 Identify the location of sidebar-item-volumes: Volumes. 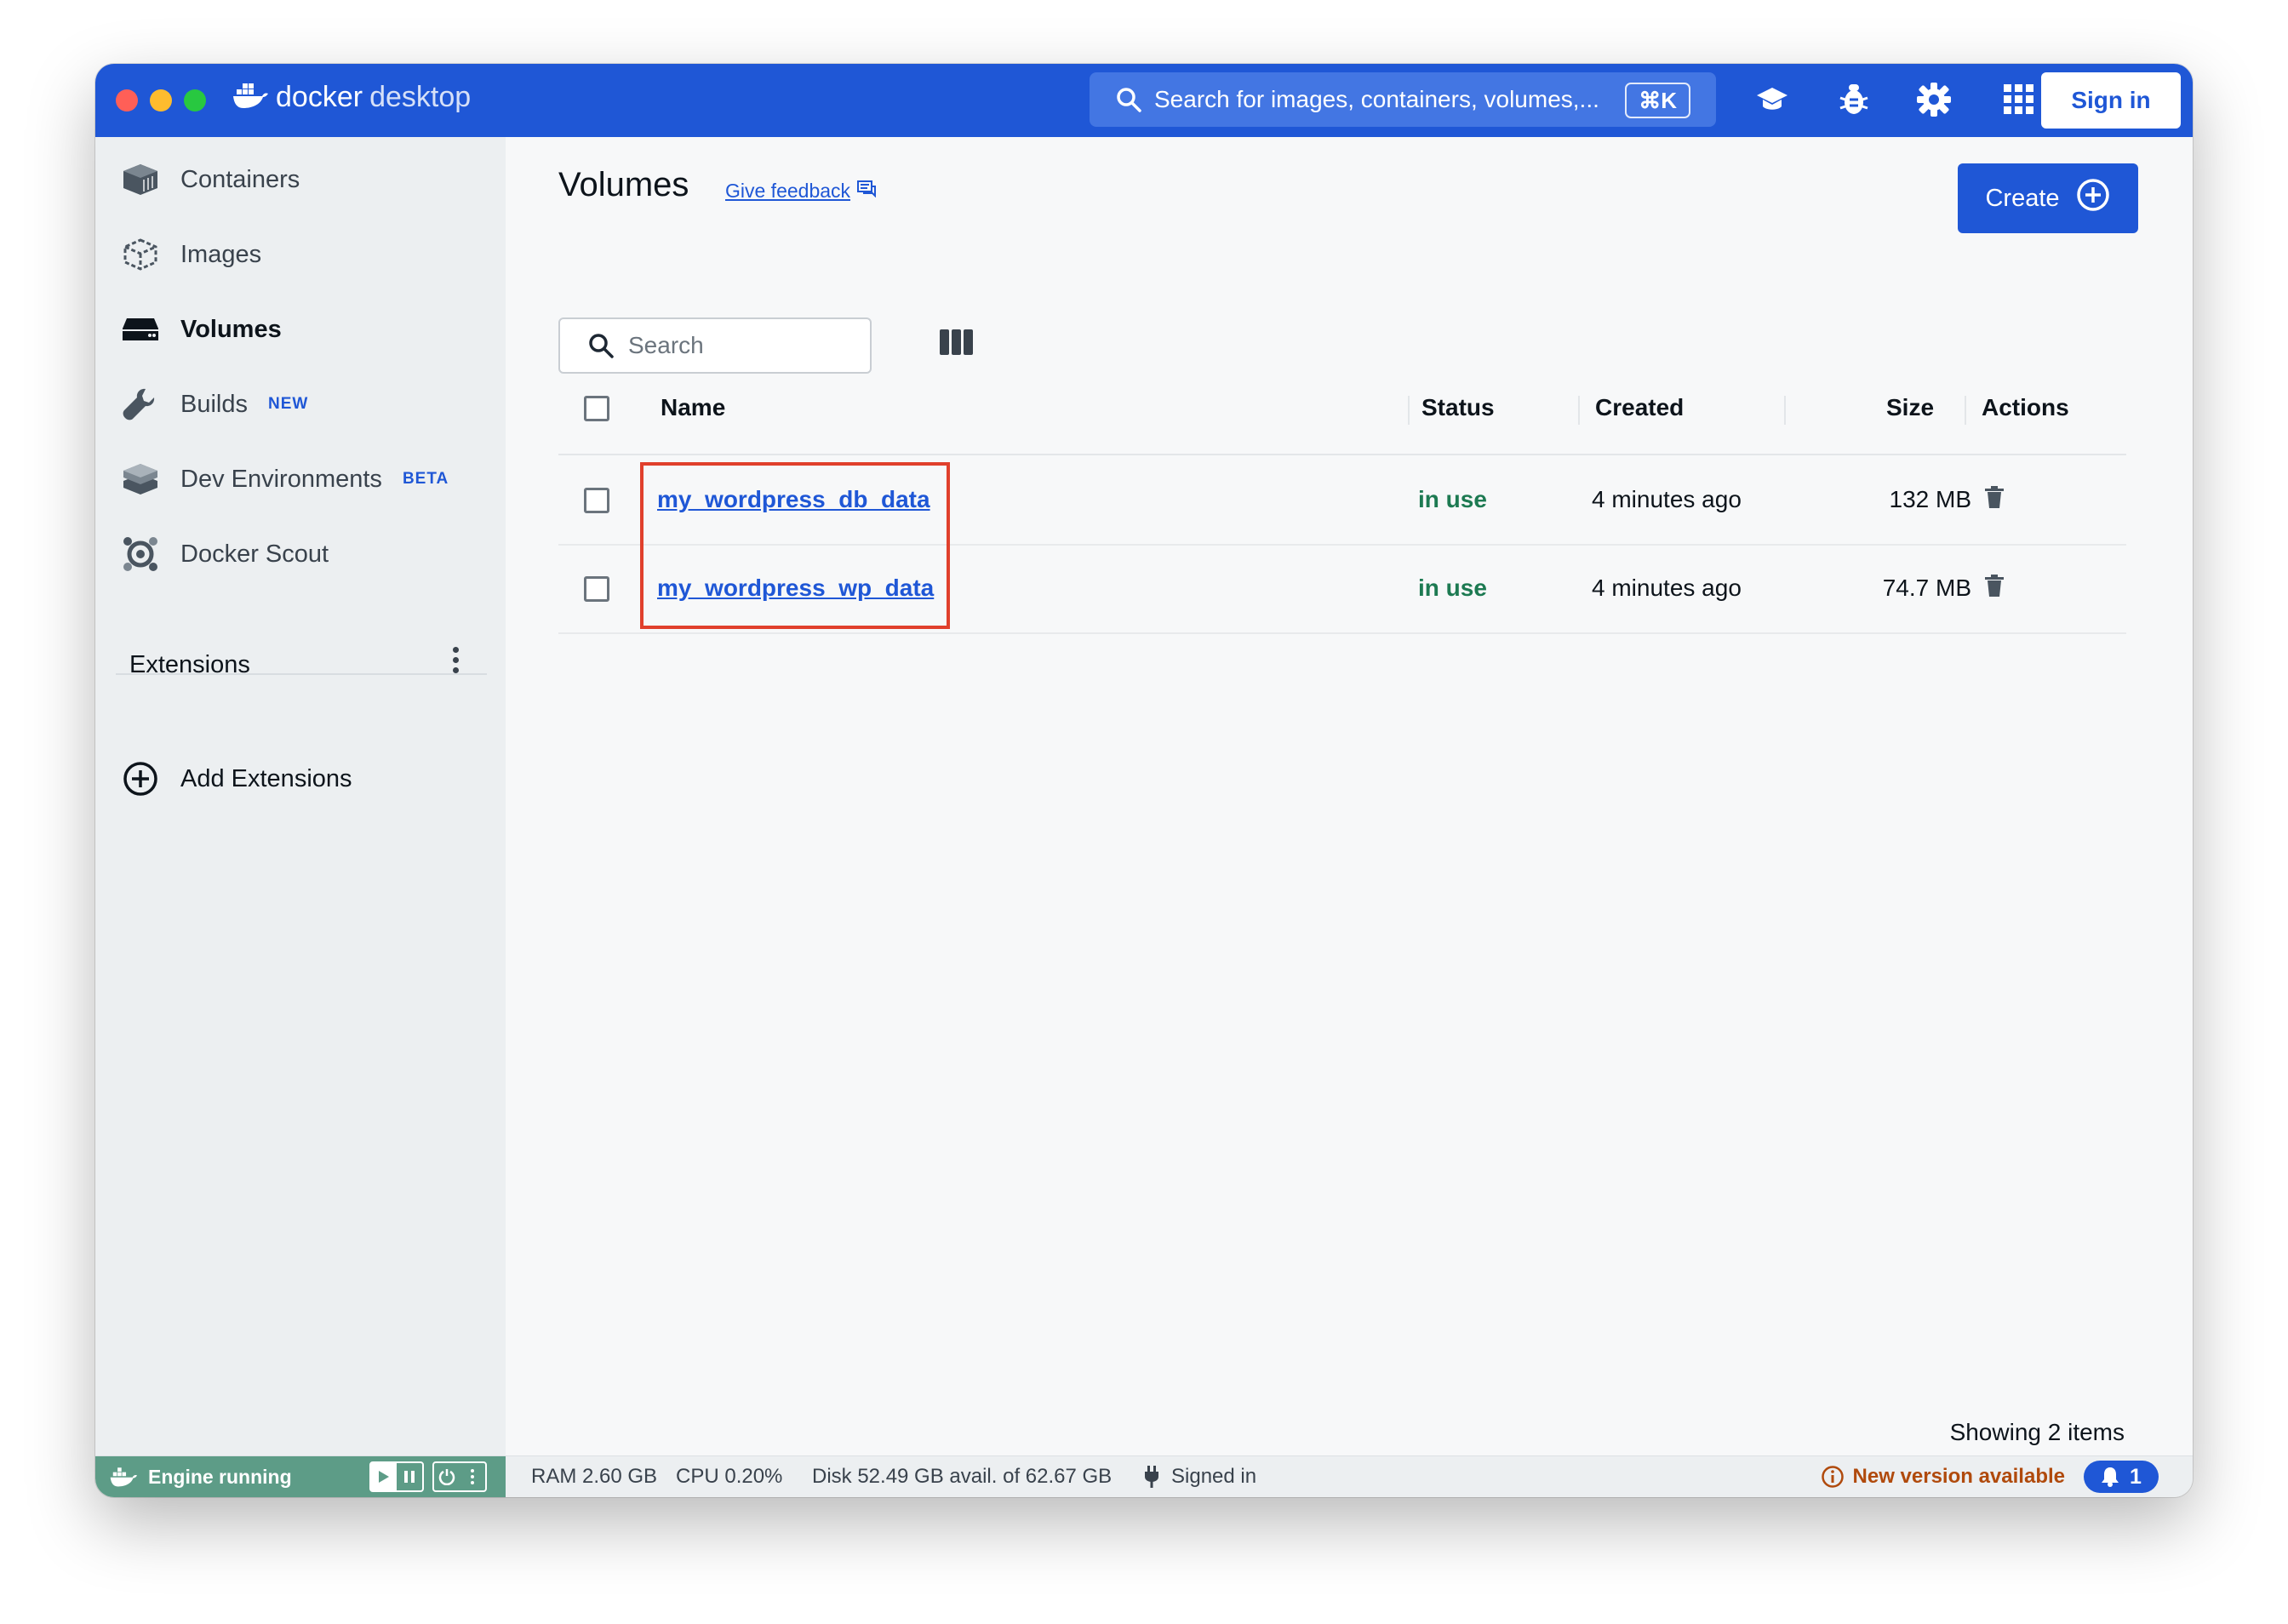
(201, 329).